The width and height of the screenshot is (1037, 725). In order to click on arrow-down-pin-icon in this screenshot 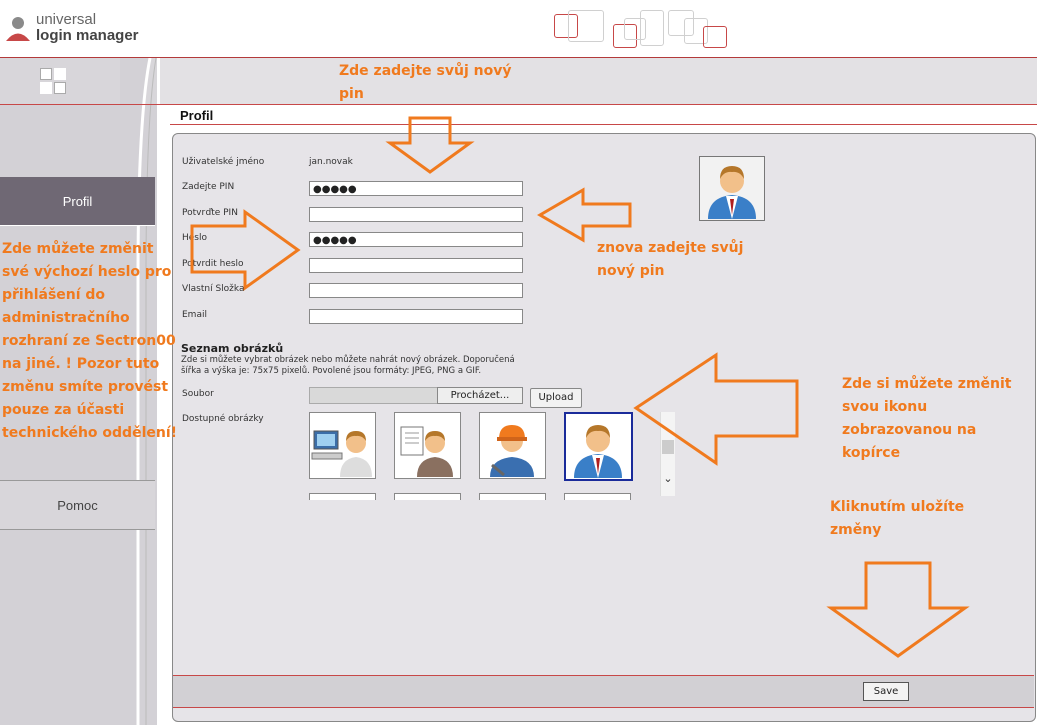, I will do `click(430, 145)`.